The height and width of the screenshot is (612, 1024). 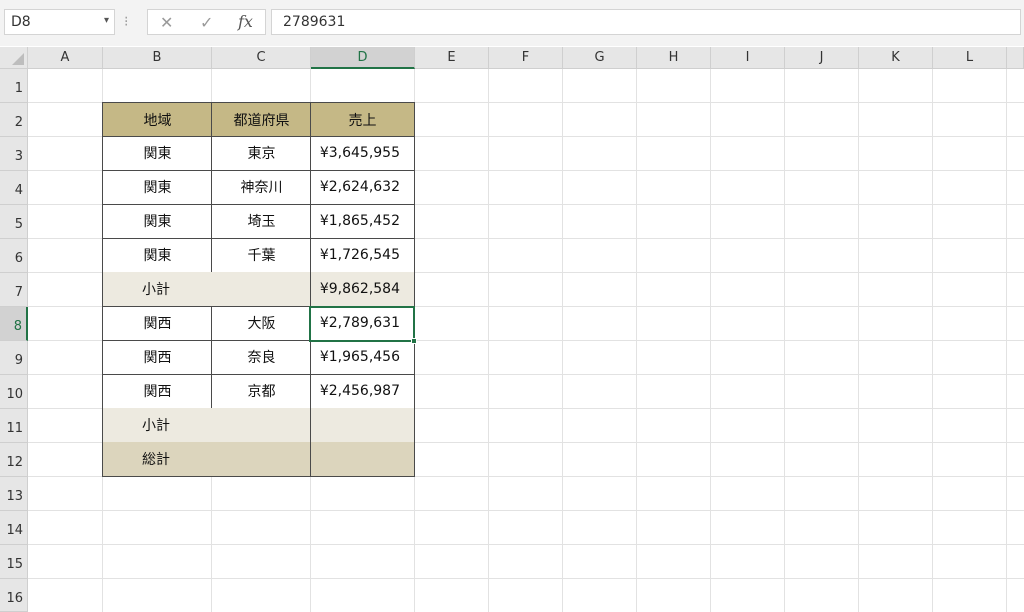 I want to click on row-header-15: 15, so click(x=14, y=562).